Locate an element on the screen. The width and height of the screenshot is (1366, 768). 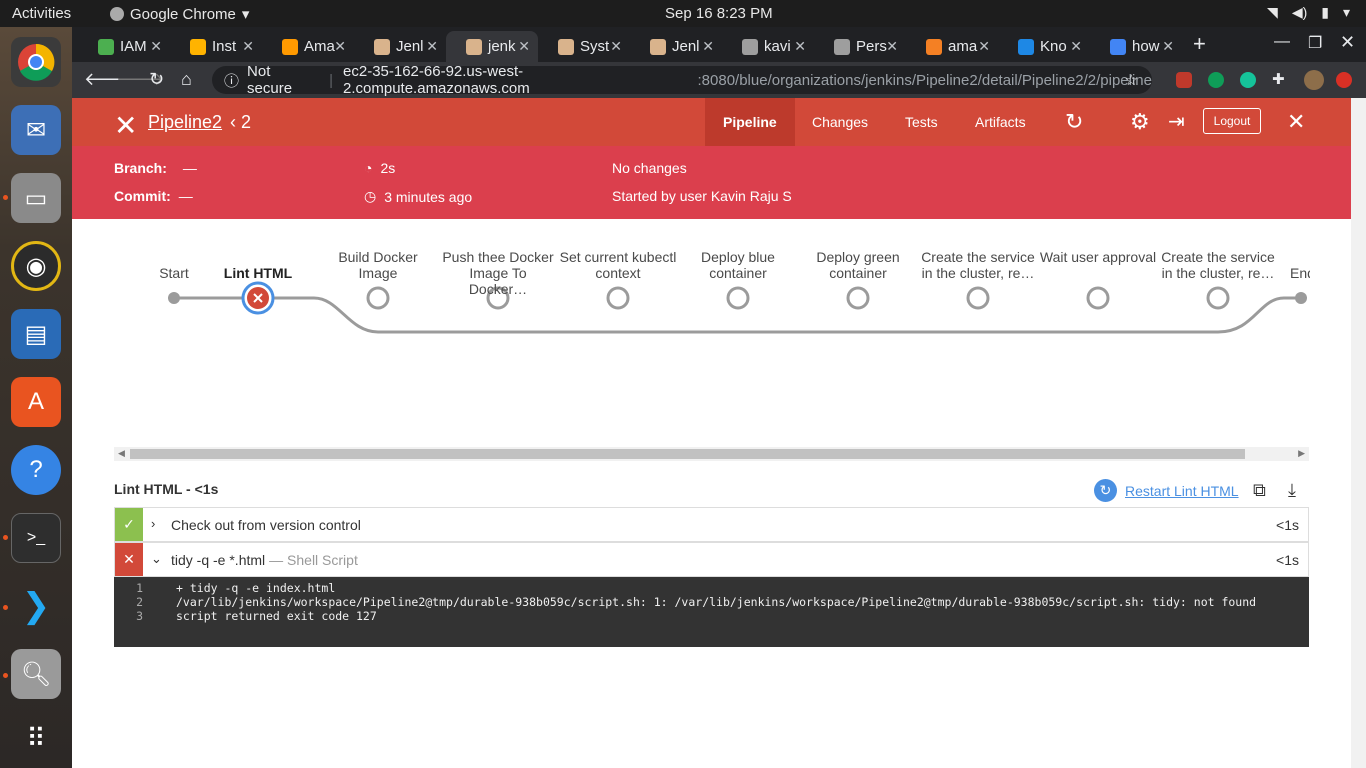
tab-label: Inst is located at coordinates (224, 46).